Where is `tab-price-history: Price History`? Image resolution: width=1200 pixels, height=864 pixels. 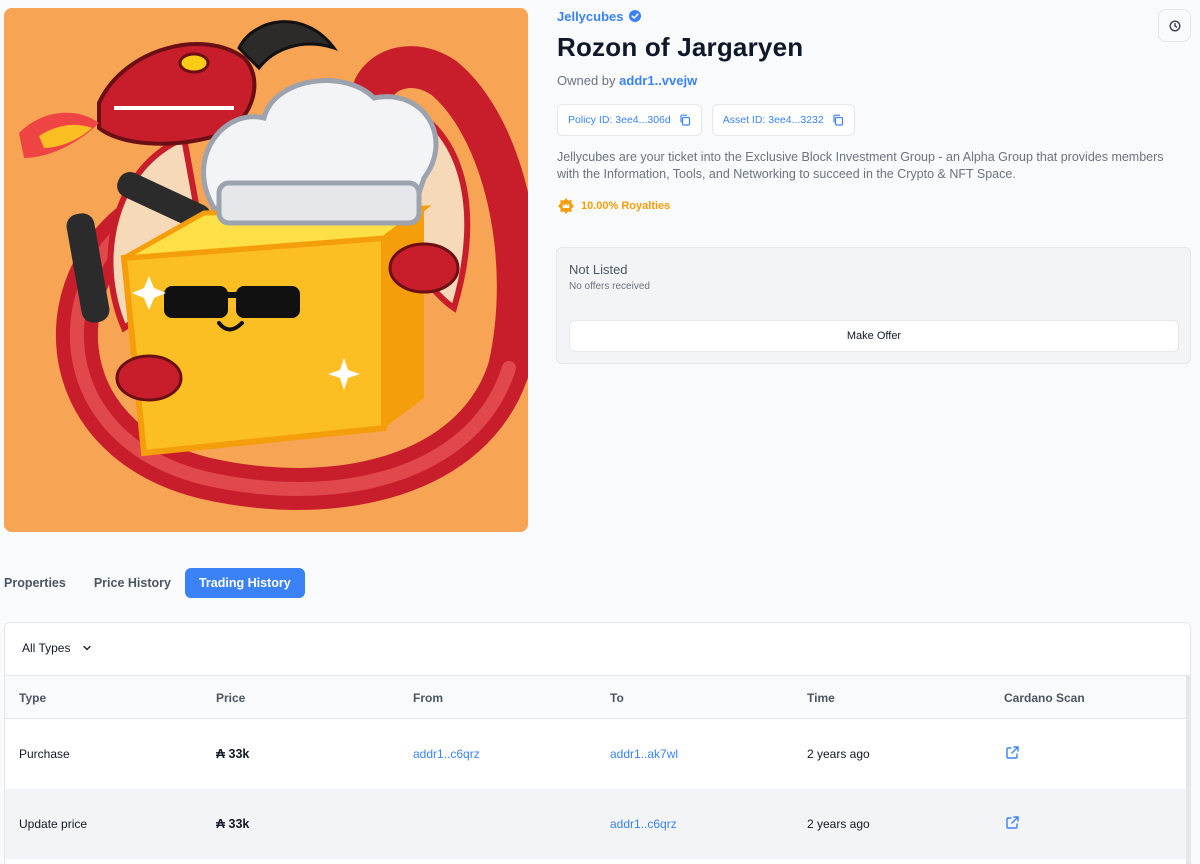 tab-price-history: Price History is located at coordinates (132, 583).